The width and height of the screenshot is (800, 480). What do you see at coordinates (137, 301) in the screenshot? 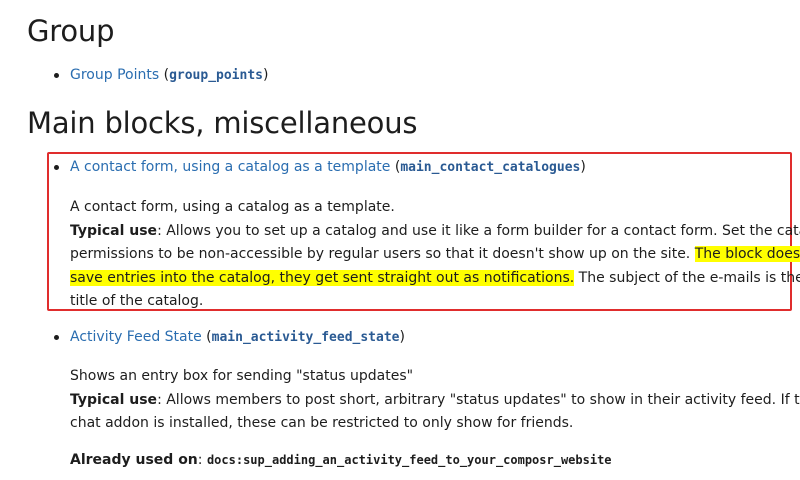
I see `typical-use-line-4: title of the catalog.` at bounding box center [137, 301].